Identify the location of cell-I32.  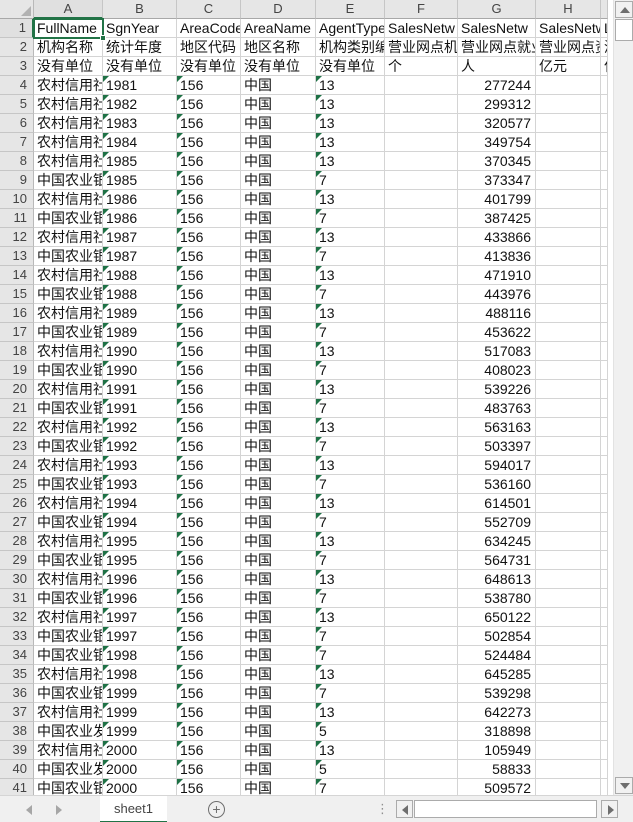
(604, 617).